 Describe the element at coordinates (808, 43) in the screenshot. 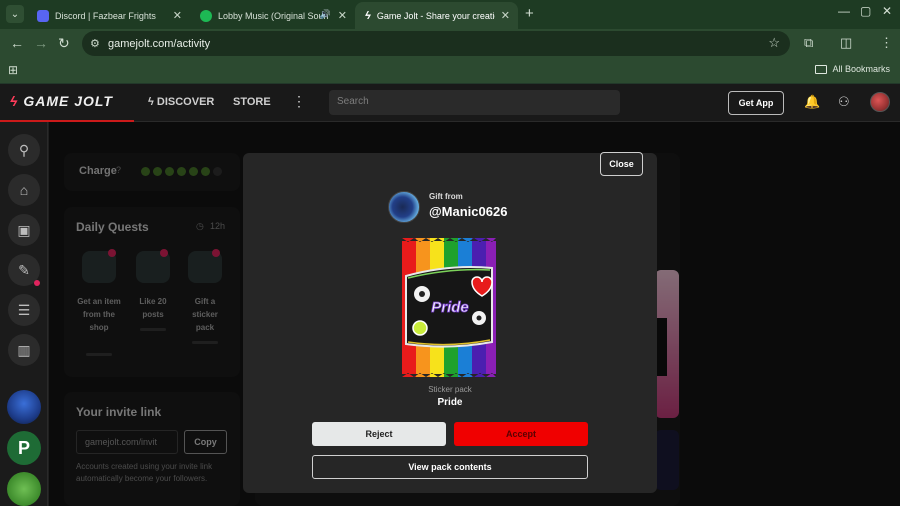

I see `extensions-icon: ⧉` at that location.